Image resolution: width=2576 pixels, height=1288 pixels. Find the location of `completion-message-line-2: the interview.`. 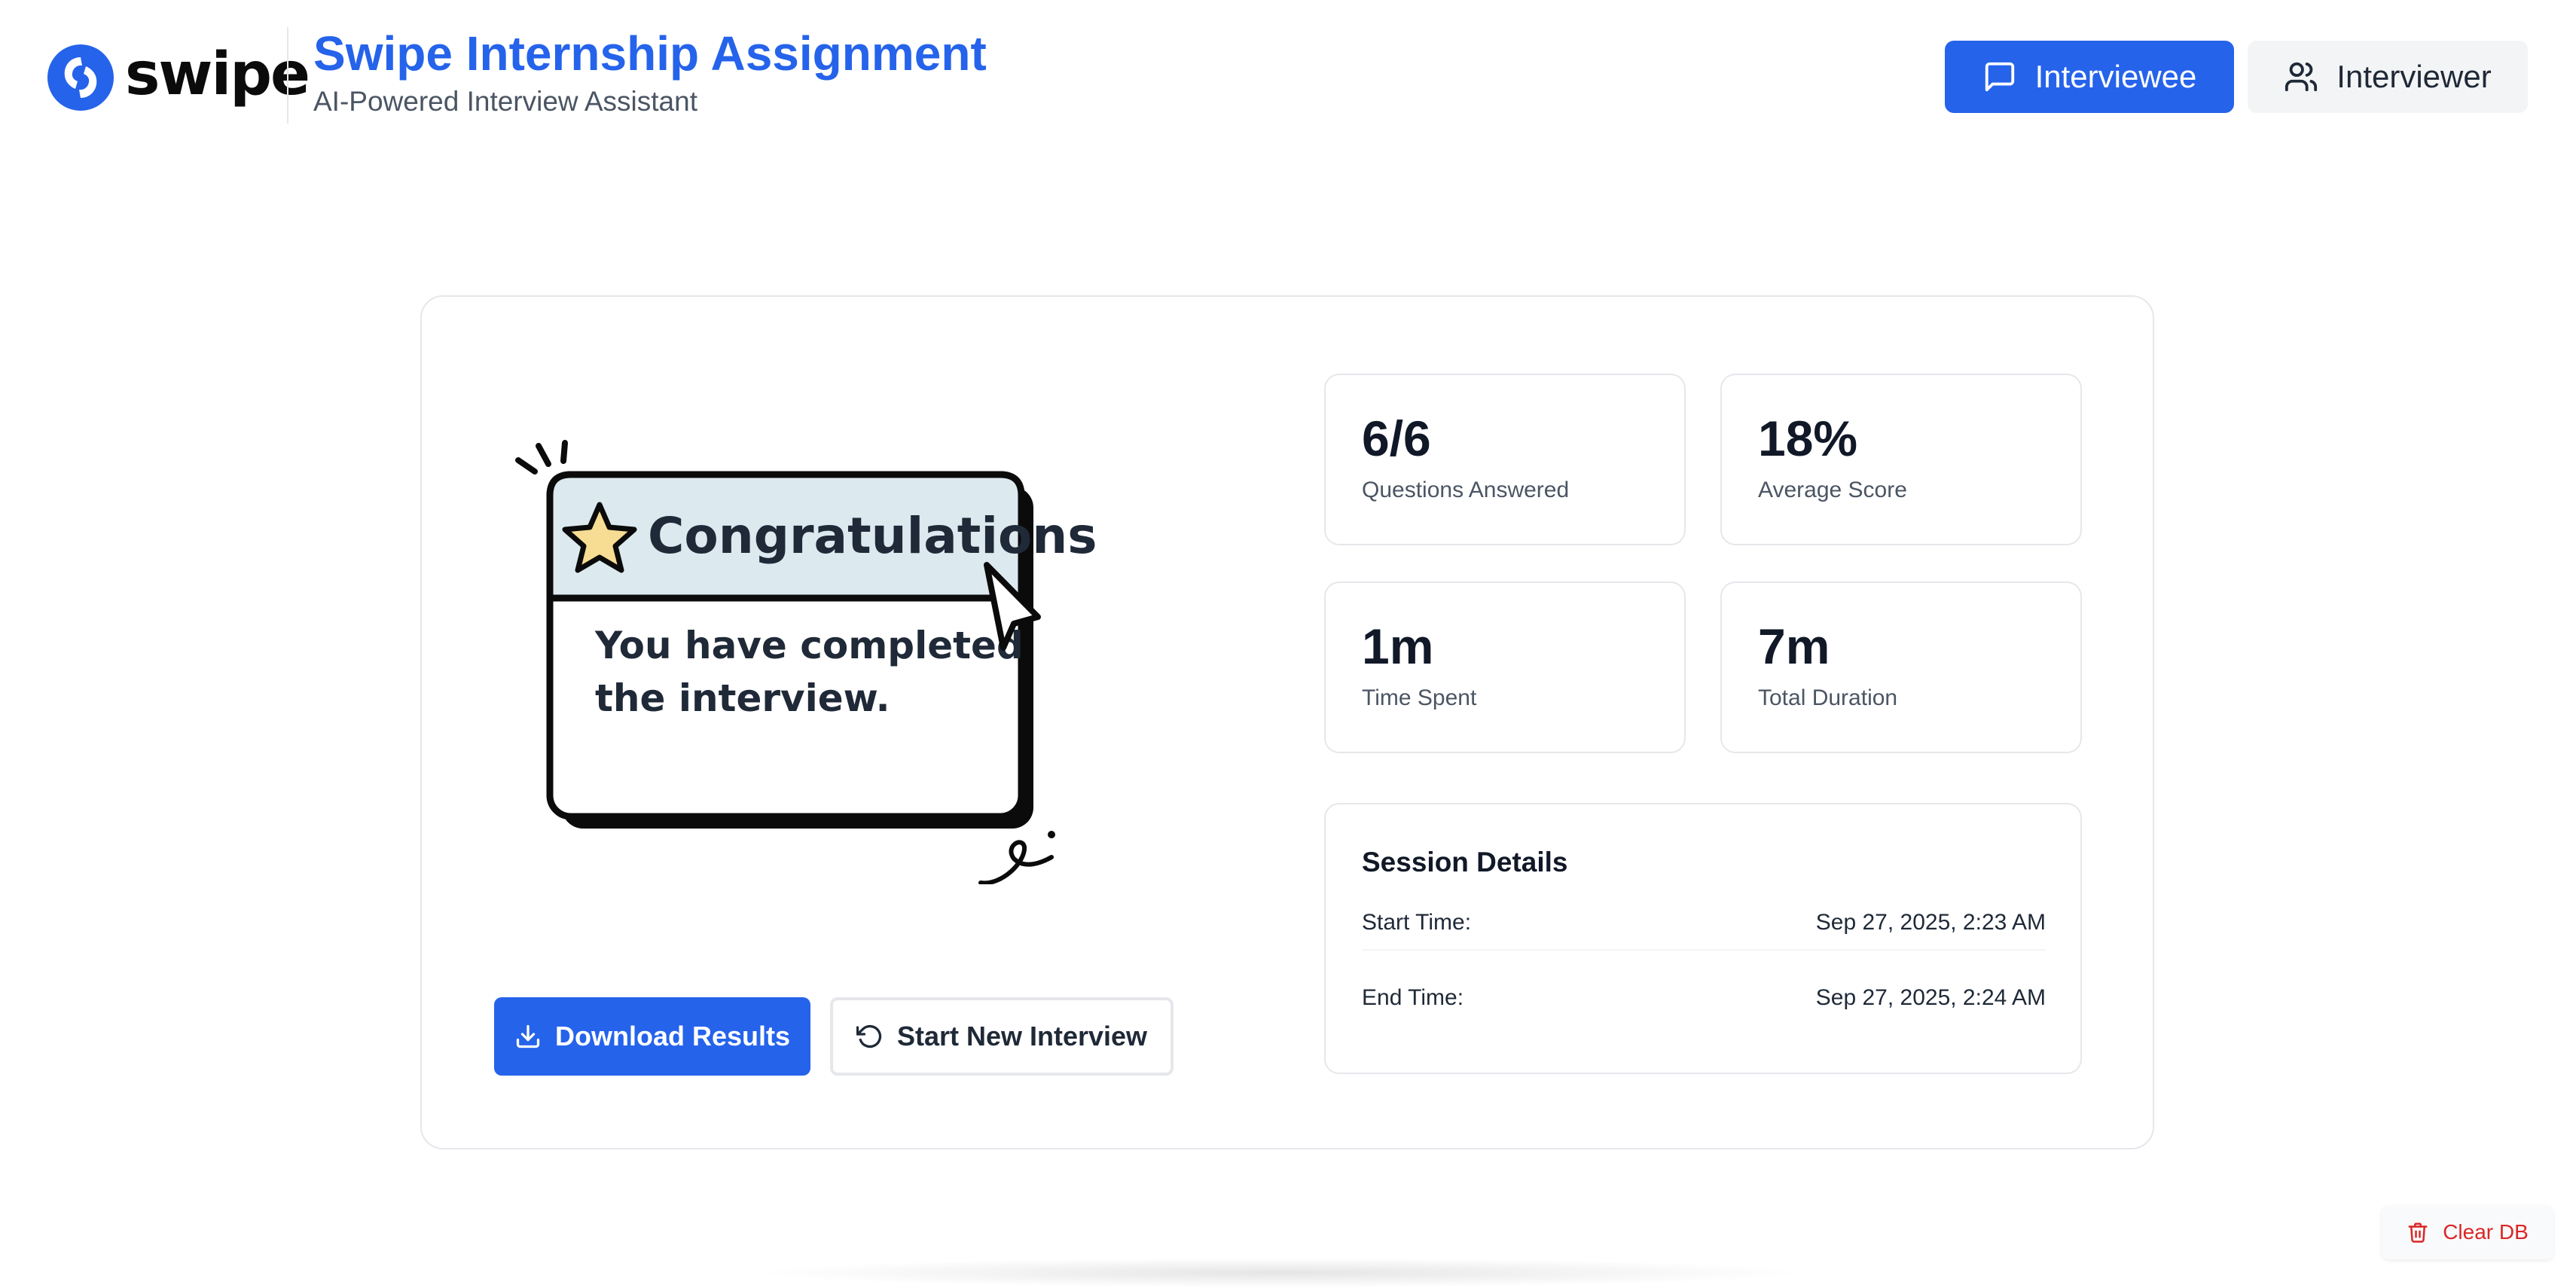

completion-message-line-2: the interview. is located at coordinates (743, 698).